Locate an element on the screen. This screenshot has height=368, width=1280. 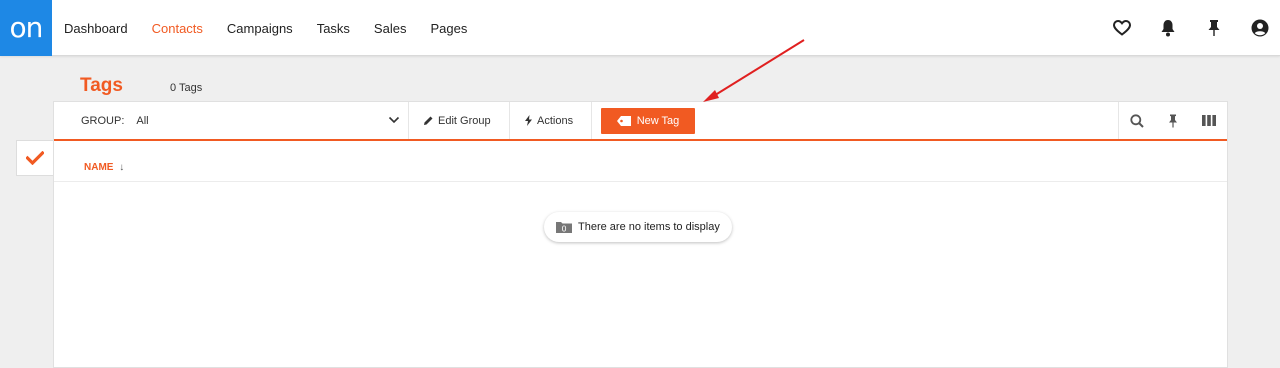
new-tag-button: New Tag is located at coordinates (648, 121).